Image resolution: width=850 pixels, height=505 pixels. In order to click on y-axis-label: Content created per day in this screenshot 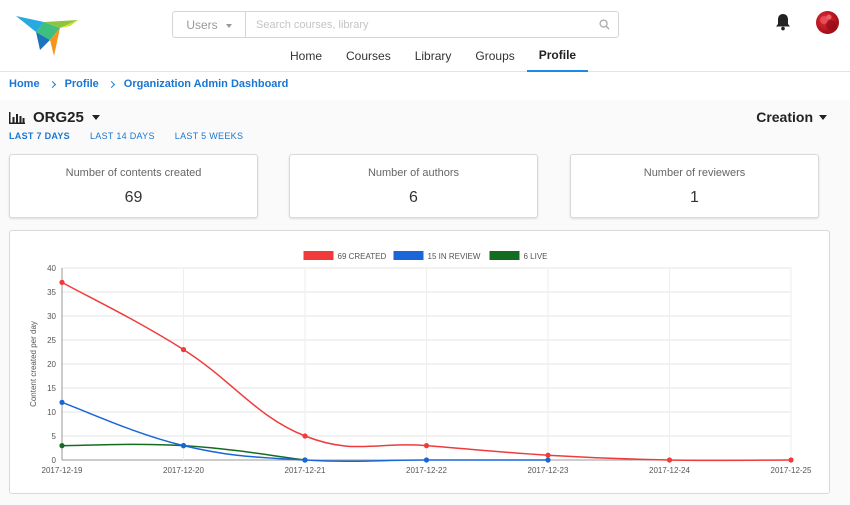, I will do `click(33, 364)`.